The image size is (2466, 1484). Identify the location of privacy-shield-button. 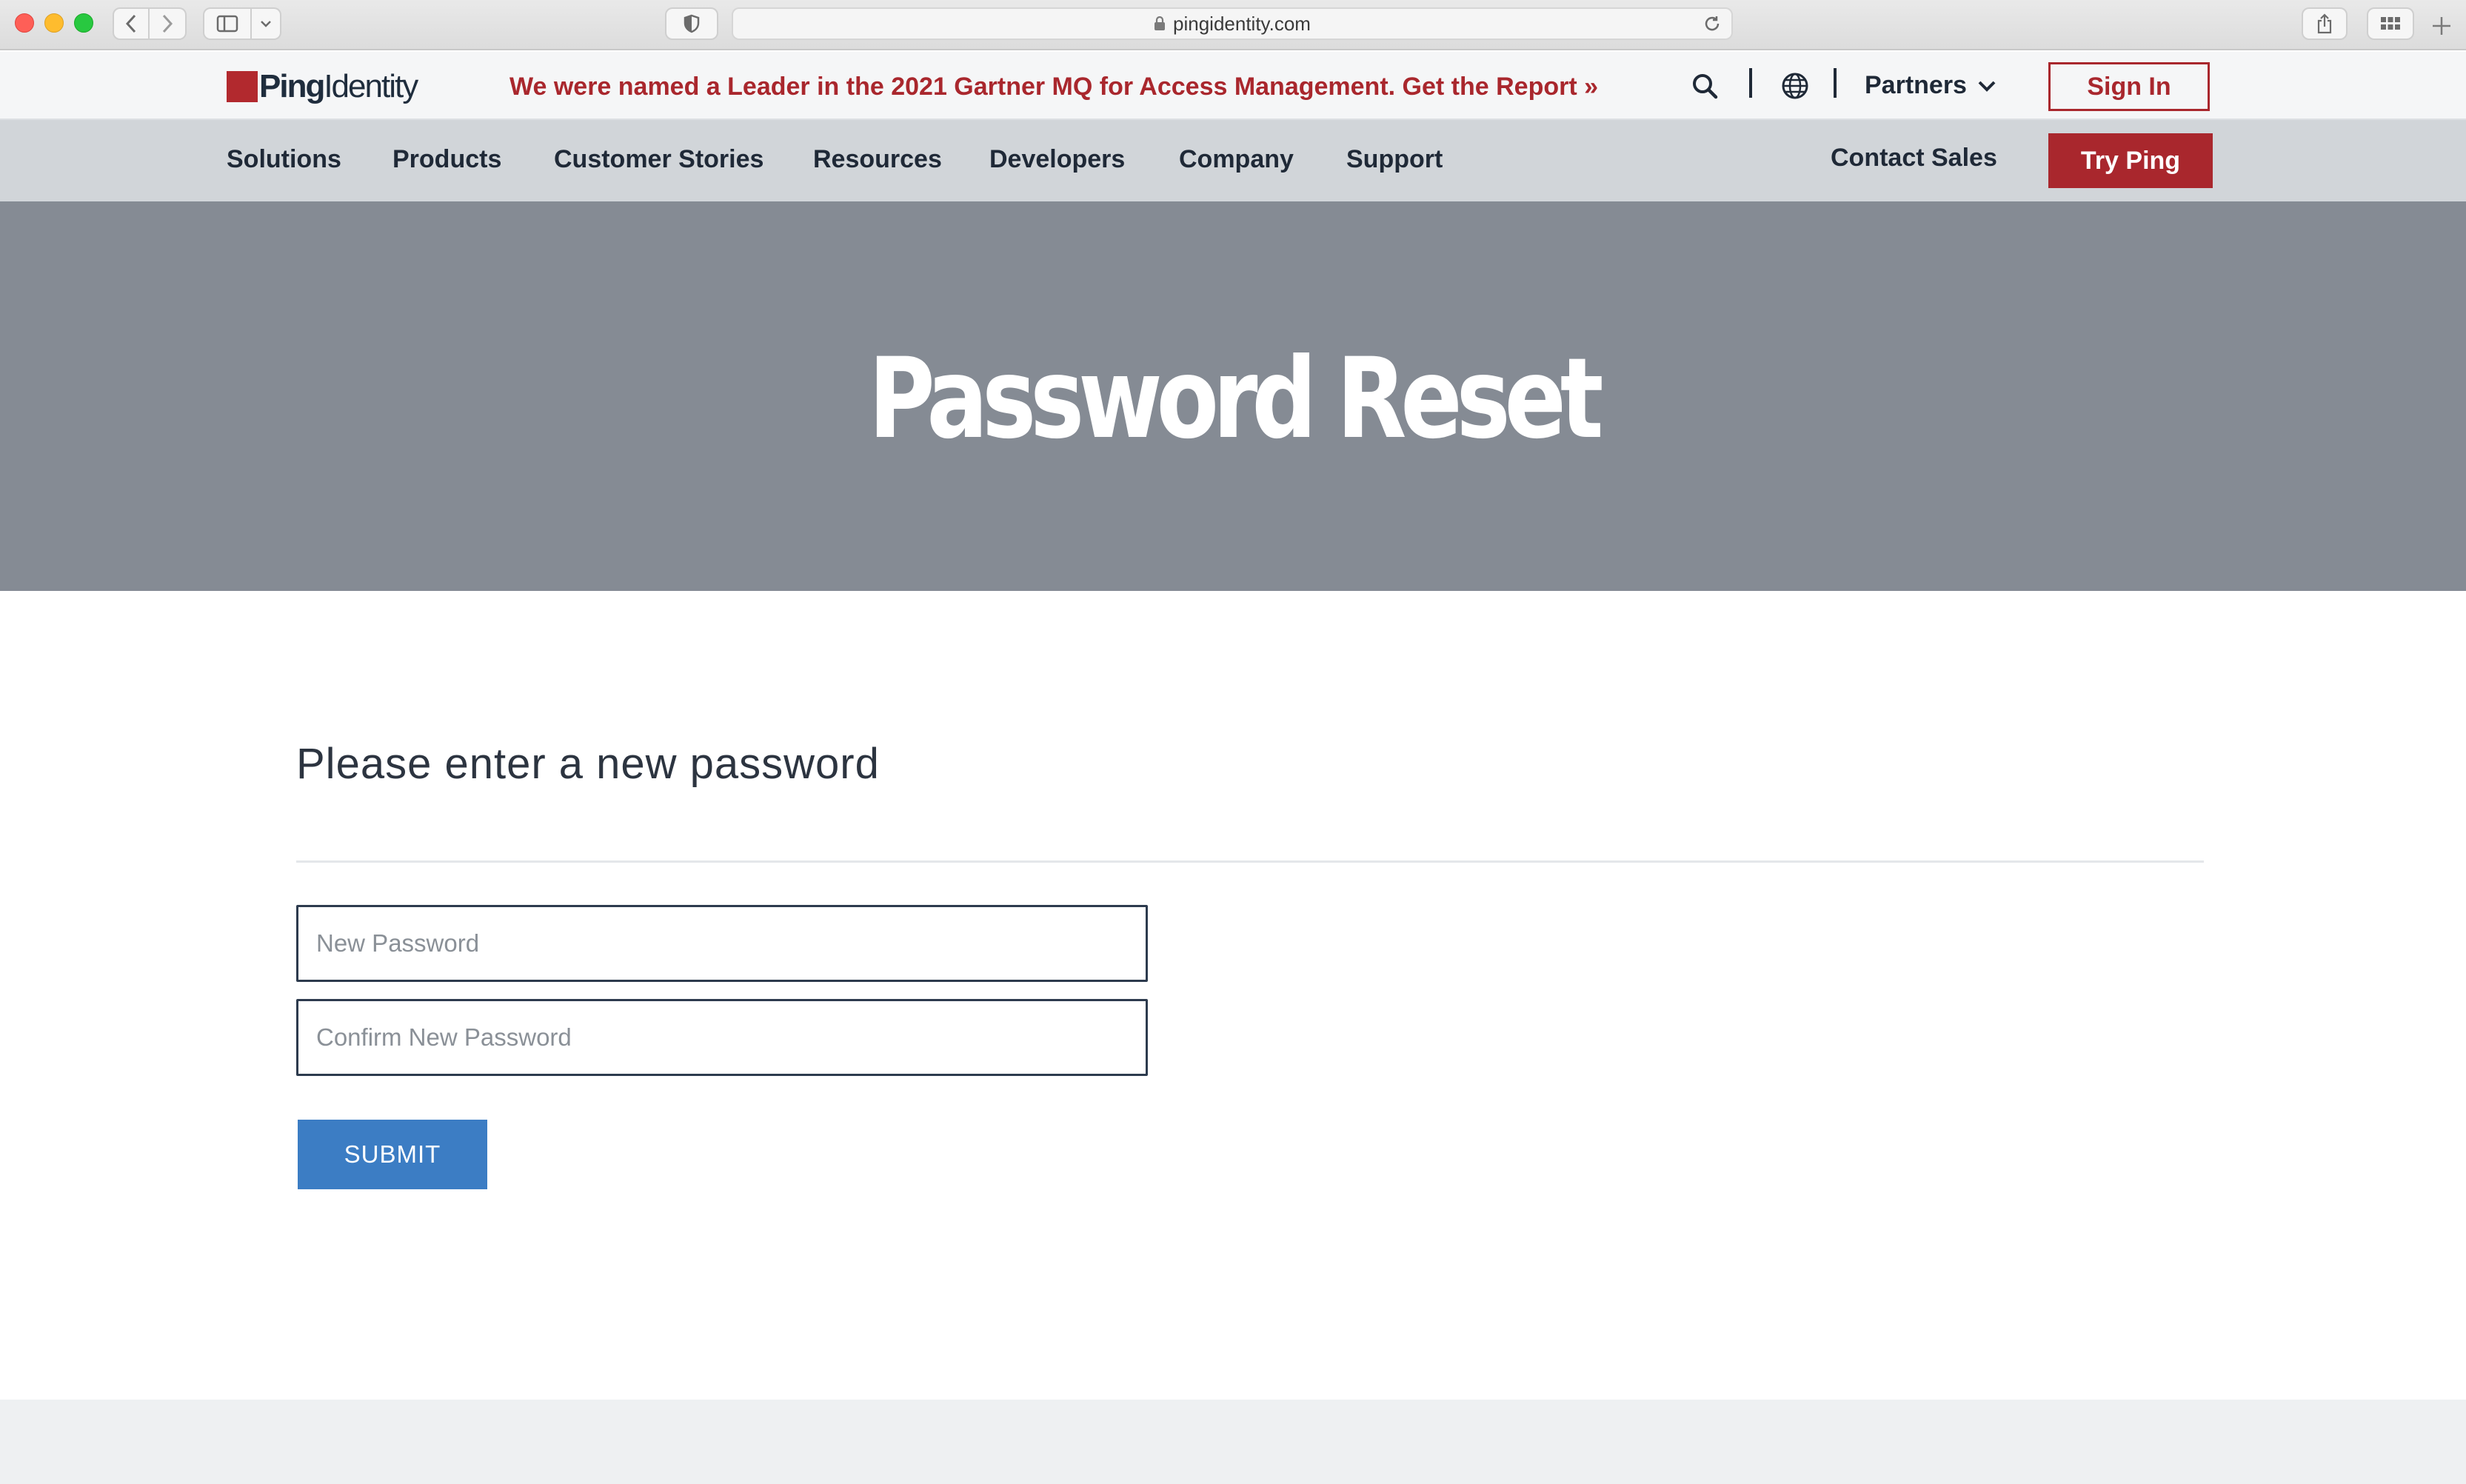
(691, 23).